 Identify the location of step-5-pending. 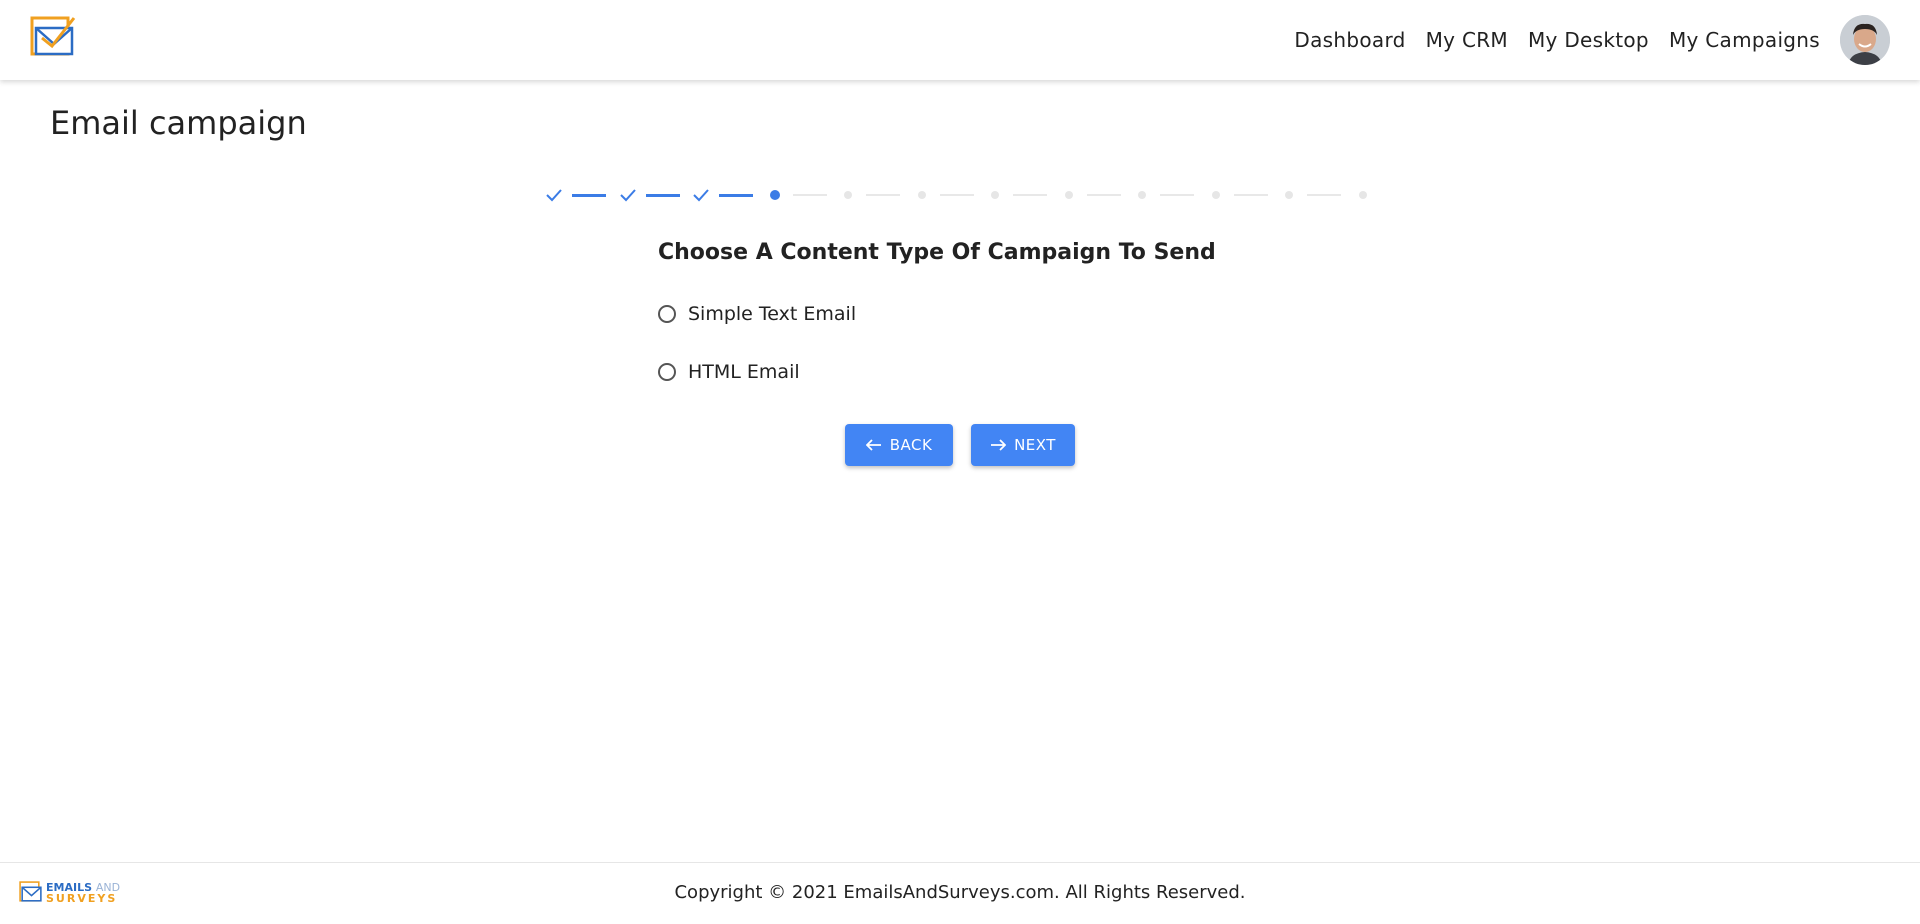
(848, 195).